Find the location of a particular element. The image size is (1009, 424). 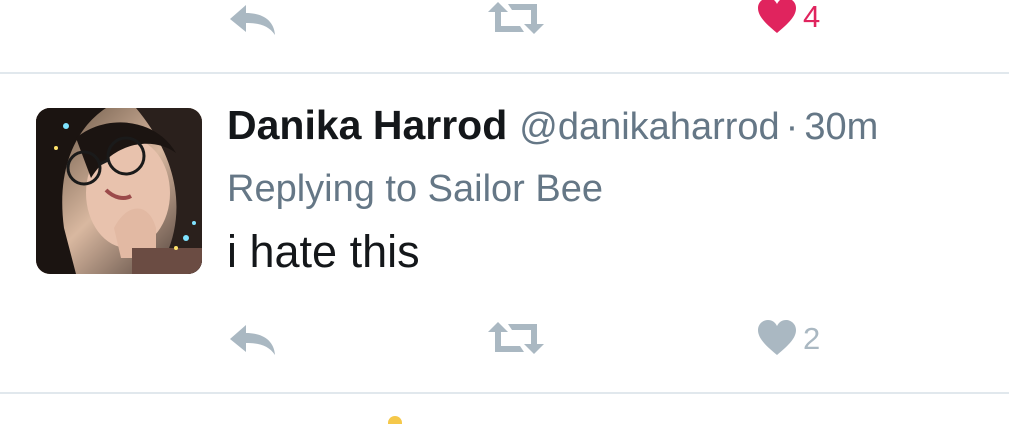

like-count: 4 is located at coordinates (812, 17).